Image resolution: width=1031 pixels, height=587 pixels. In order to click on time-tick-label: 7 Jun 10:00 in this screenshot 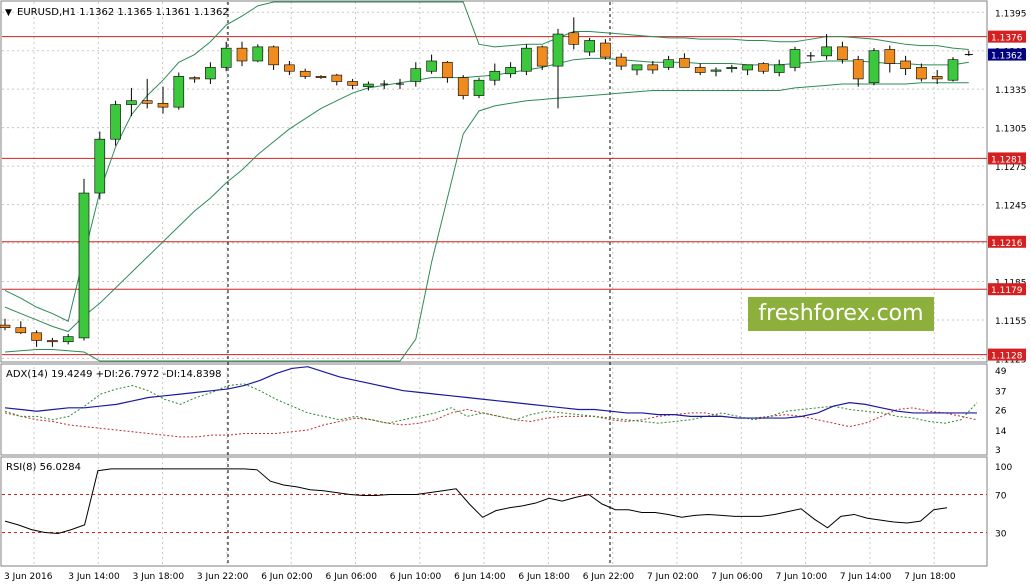, I will do `click(802, 577)`.